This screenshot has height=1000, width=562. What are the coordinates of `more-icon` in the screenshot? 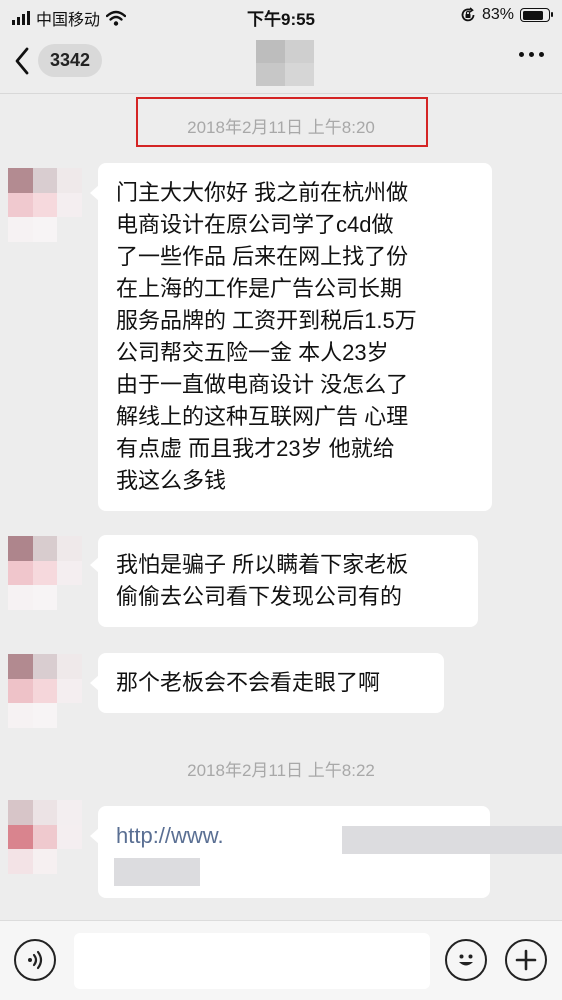 It's located at (531, 54).